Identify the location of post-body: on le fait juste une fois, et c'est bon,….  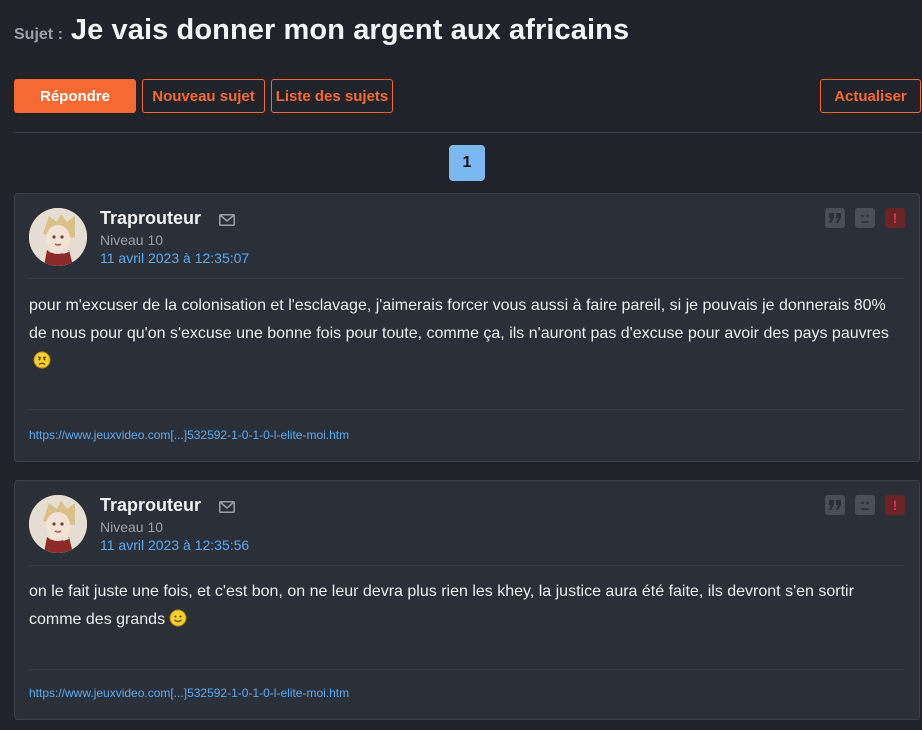
(465, 606).